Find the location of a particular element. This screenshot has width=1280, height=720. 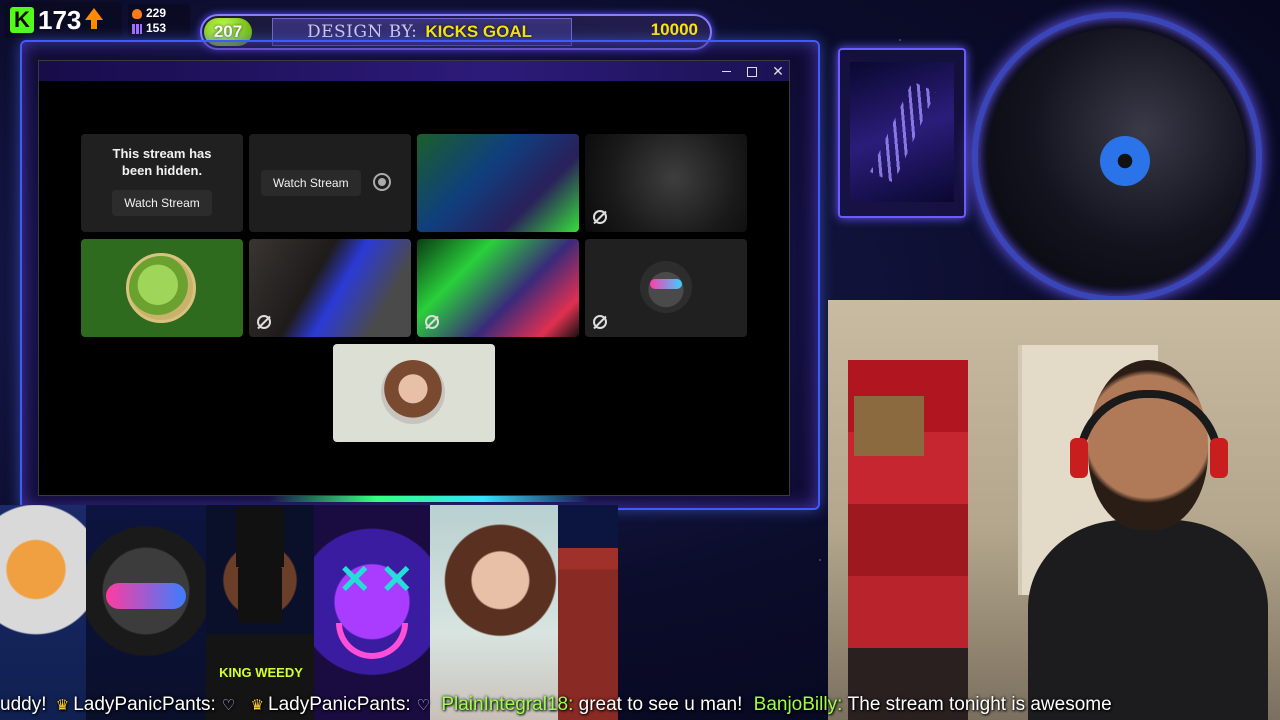

focus-icon is located at coordinates (382, 182).